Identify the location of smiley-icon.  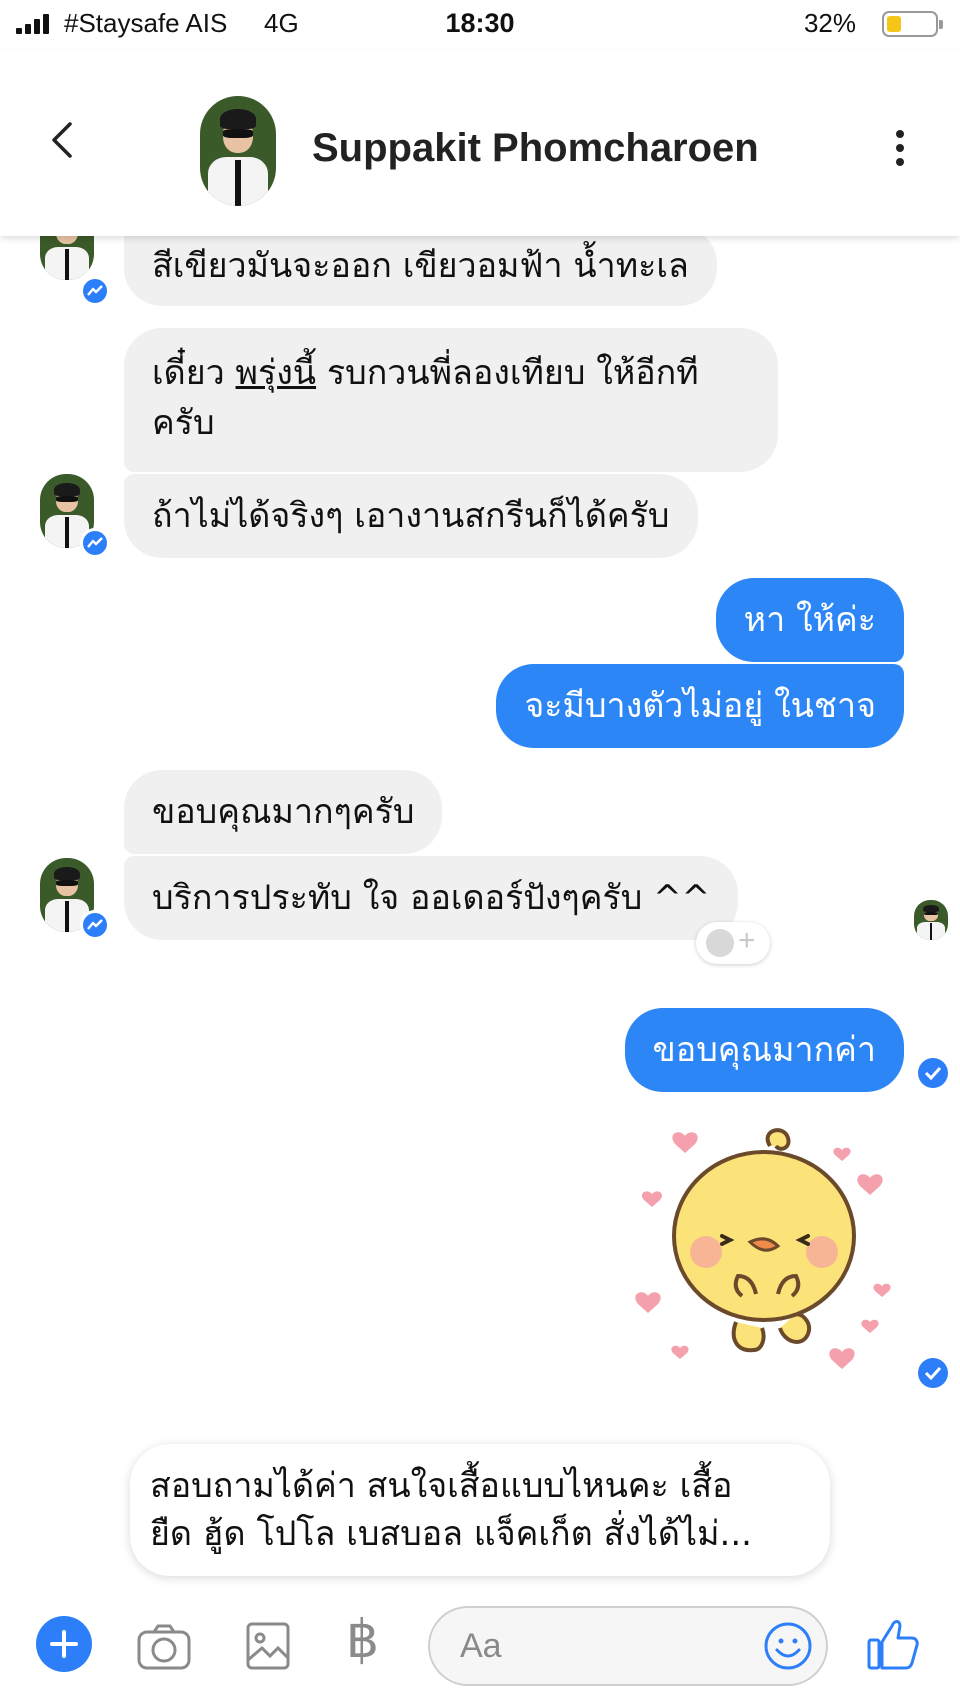
(720, 943).